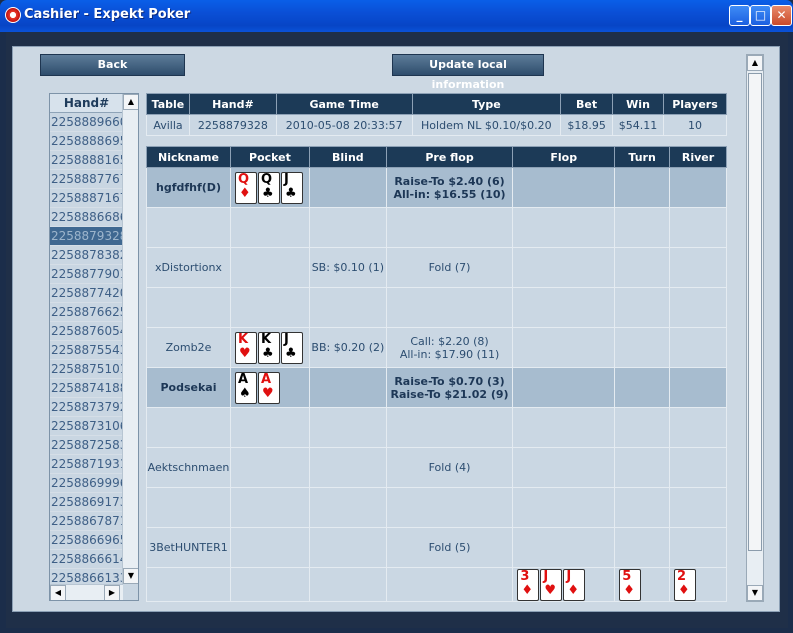 This screenshot has height=633, width=793. Describe the element at coordinates (755, 63) in the screenshot. I see `main-scroll-up-icon: ▲` at that location.